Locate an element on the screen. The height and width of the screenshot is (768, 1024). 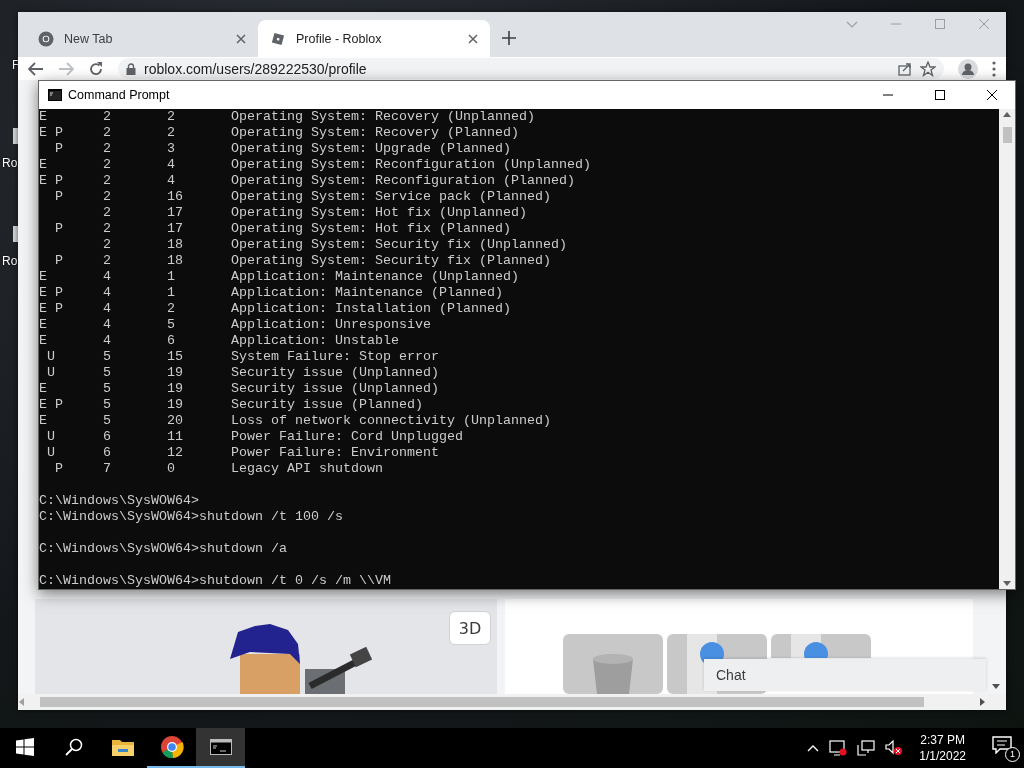
reason-text: Application: Maintenance (Planned) is located at coordinates (367, 293).